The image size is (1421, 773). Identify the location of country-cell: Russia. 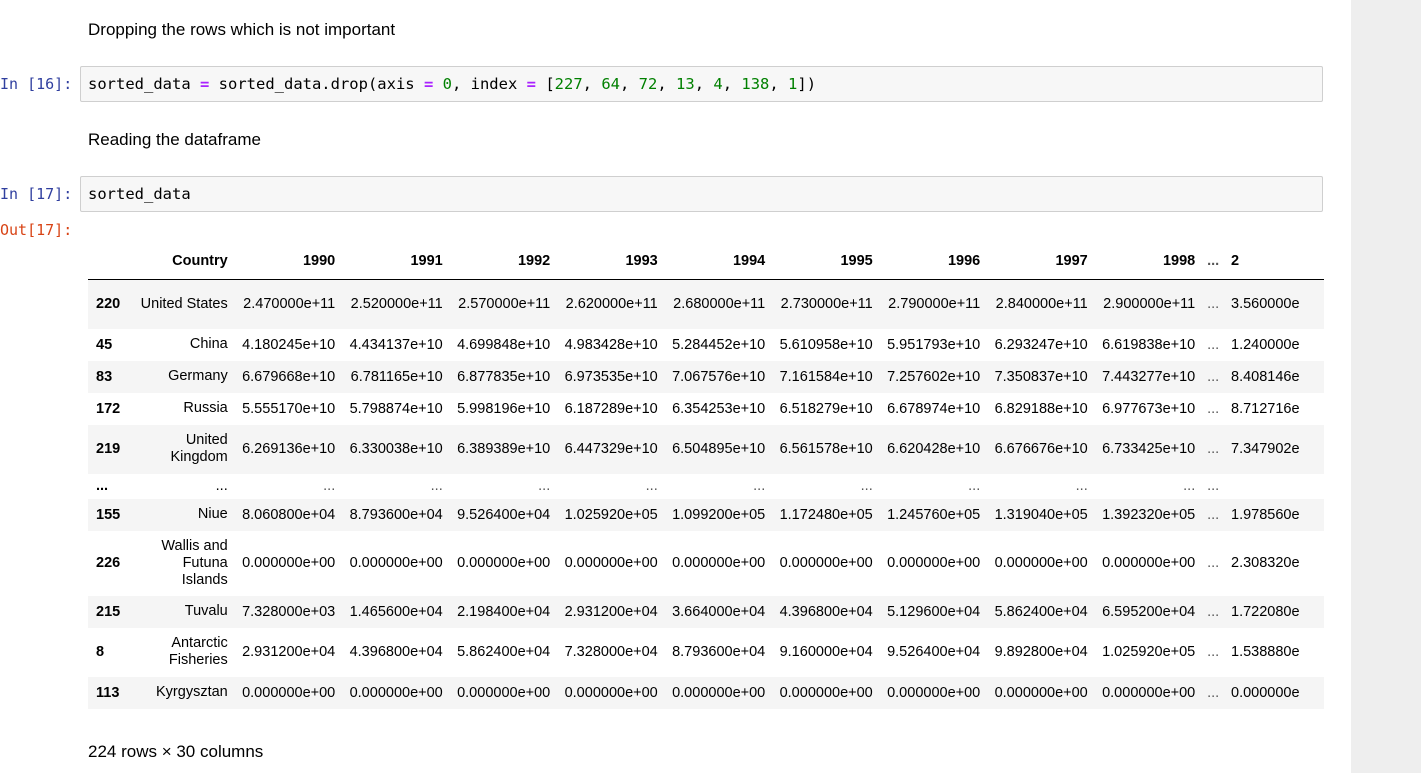
(205, 408).